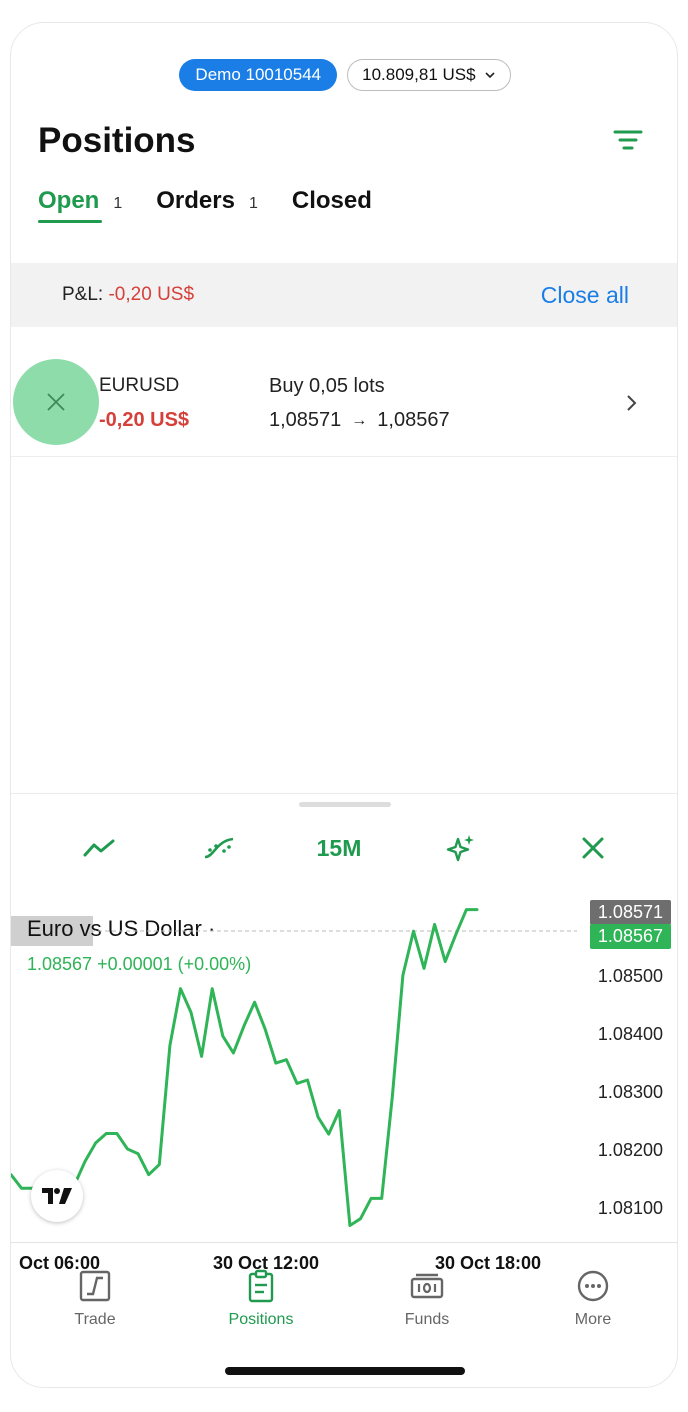 Image resolution: width=688 pixels, height=1412 pixels. What do you see at coordinates (331, 200) in the screenshot?
I see `tab-label: Closed` at bounding box center [331, 200].